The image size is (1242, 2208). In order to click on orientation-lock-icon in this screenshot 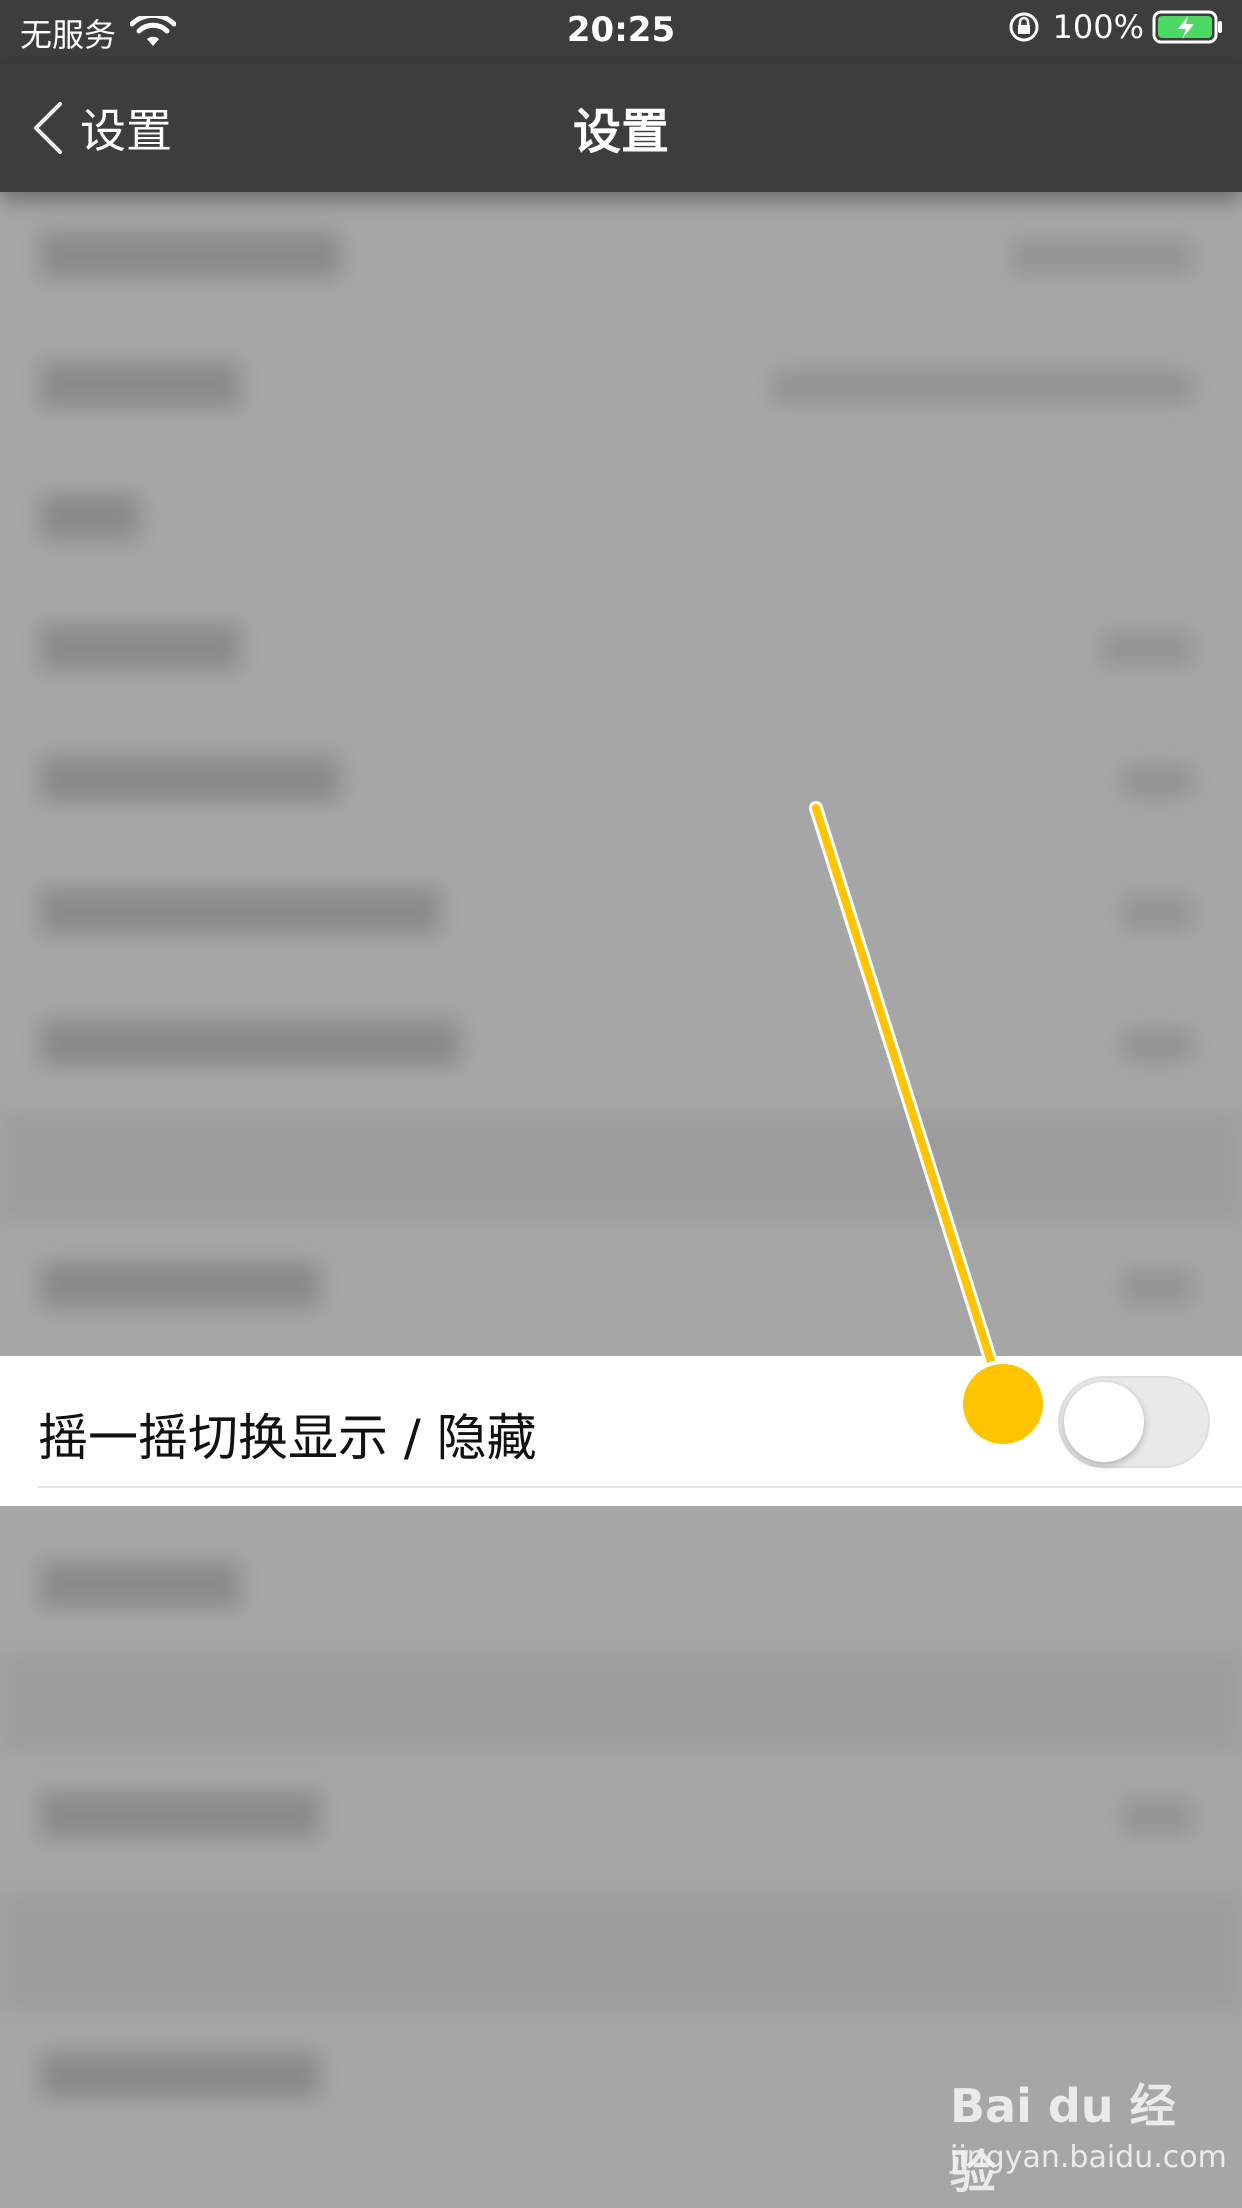, I will do `click(1024, 27)`.